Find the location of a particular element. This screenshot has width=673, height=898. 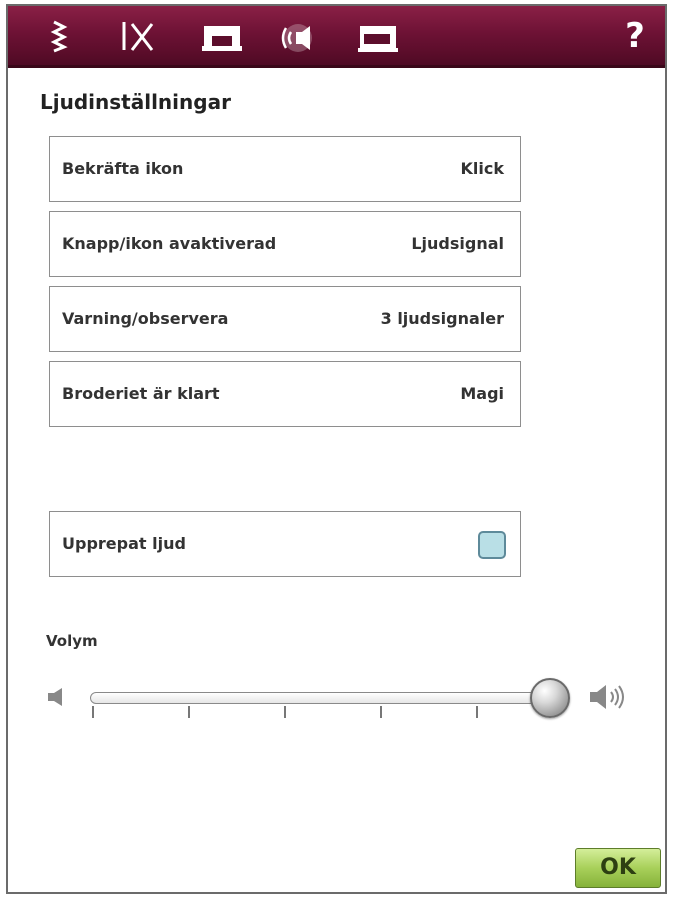

tab-stitch-settings is located at coordinates (60, 36).